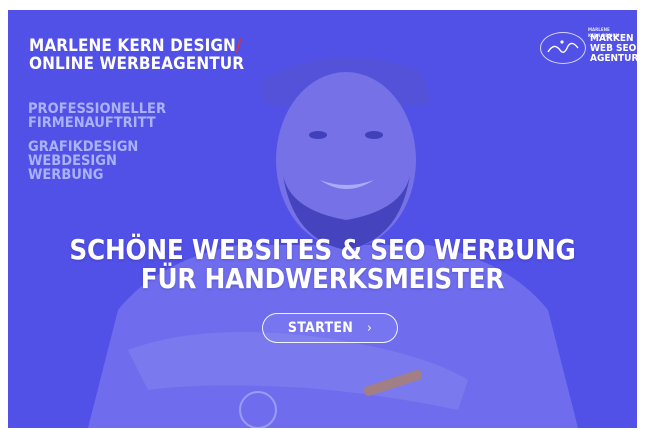 This screenshot has width=646, height=430. Describe the element at coordinates (322, 279) in the screenshot. I see `headline-line-2: FÜR HANDWERKSMEISTER` at that location.